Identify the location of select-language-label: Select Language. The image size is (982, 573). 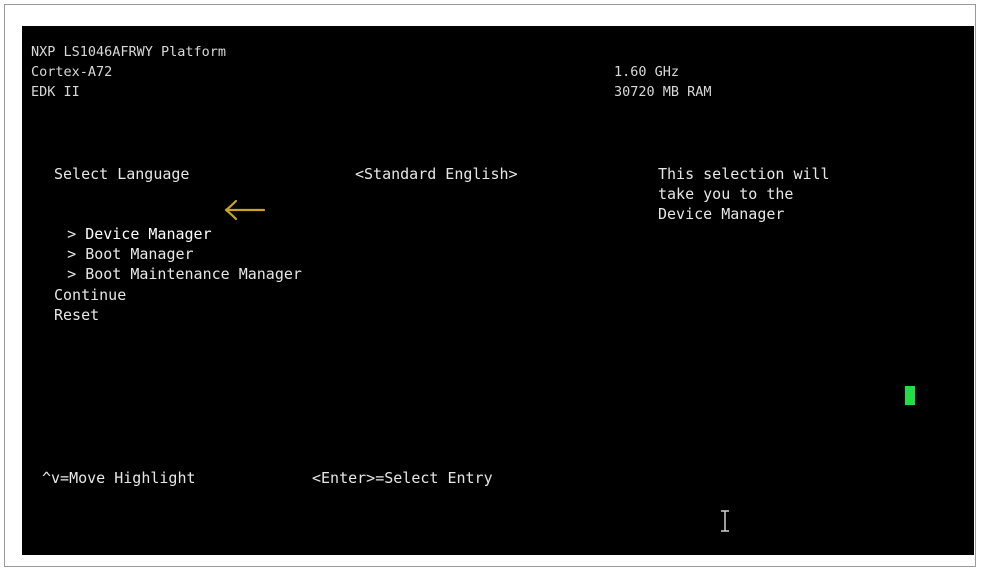
(122, 174).